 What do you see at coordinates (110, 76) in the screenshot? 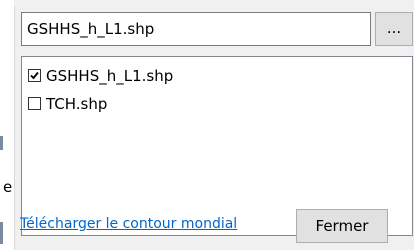
I see `list-item-label: GSHHS_h_L1.shp` at bounding box center [110, 76].